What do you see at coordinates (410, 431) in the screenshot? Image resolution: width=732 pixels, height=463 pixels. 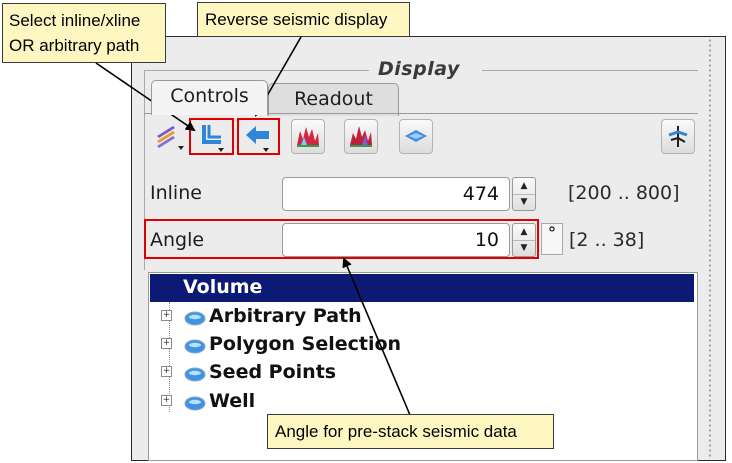 I see `callout-angle: Angle for pre-stack seismic data` at bounding box center [410, 431].